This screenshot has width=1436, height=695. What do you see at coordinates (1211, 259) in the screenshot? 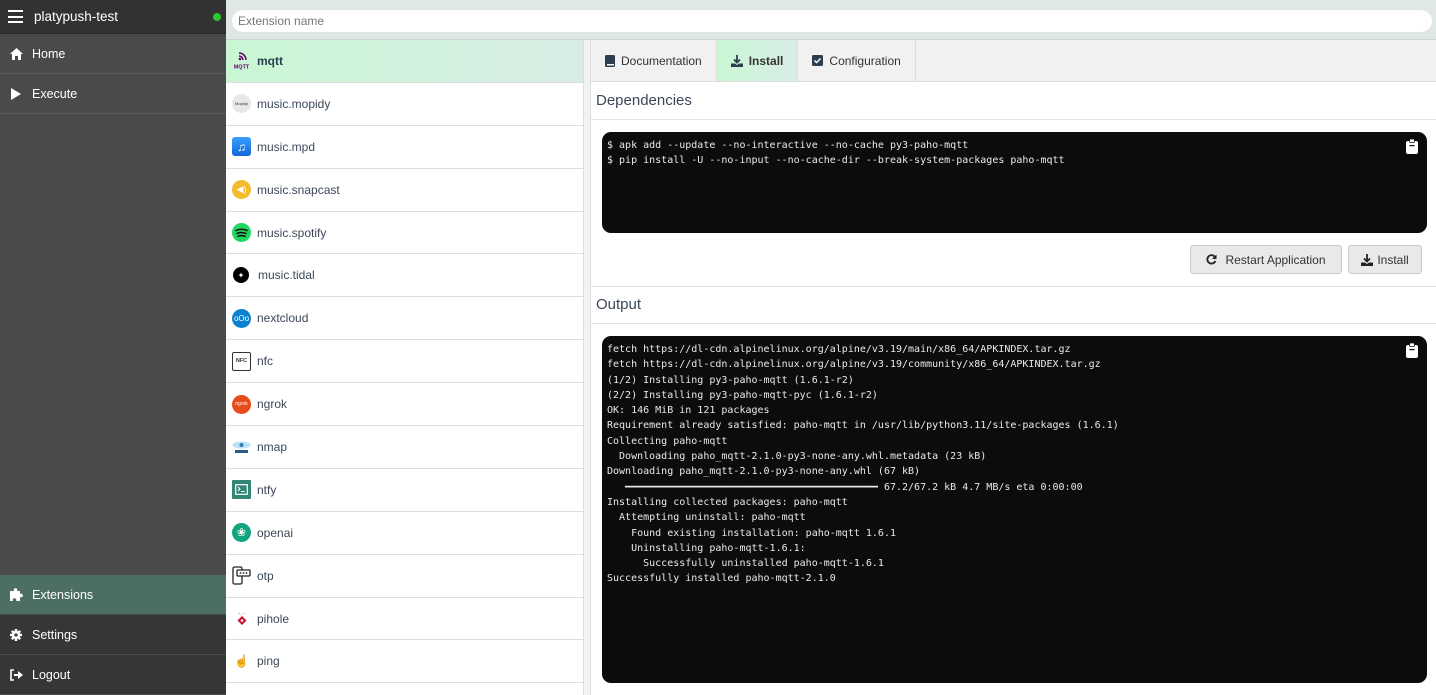
I see `refresh-icon` at bounding box center [1211, 259].